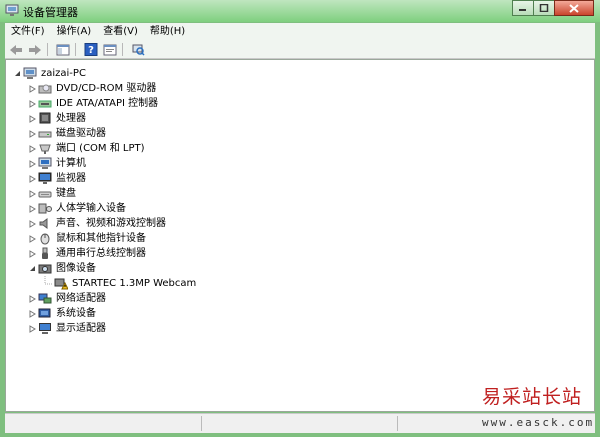  I want to click on port-icon, so click(44, 148).